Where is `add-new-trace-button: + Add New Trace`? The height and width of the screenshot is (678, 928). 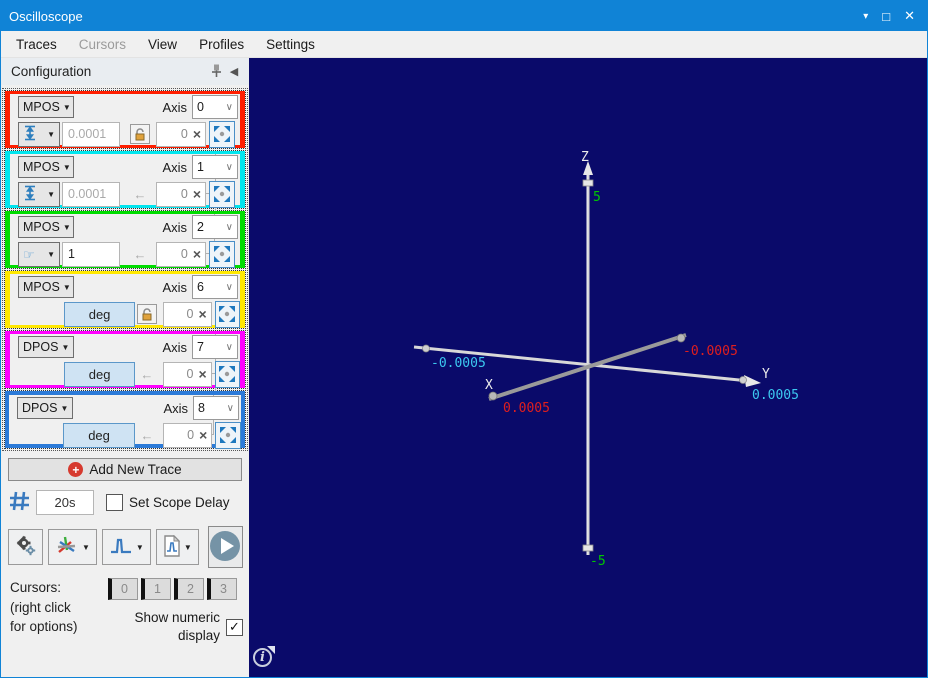
add-new-trace-button: + Add New Trace is located at coordinates (125, 469).